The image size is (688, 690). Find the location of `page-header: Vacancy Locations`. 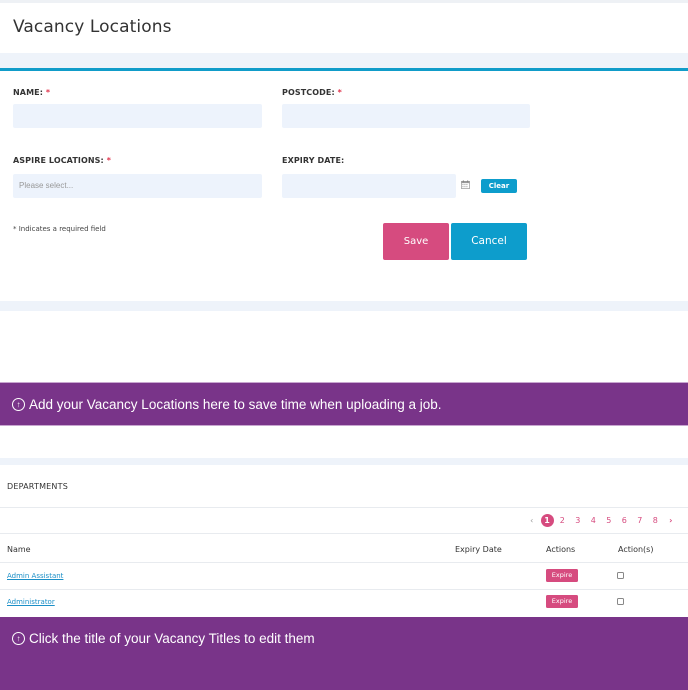

page-header: Vacancy Locations is located at coordinates (344, 28).